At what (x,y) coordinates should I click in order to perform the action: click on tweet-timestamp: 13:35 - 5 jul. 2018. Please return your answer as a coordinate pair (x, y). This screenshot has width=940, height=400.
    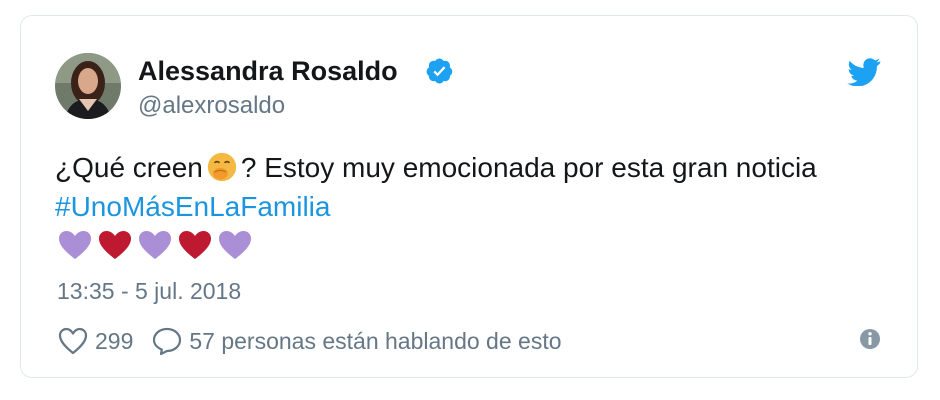
    Looking at the image, I should click on (149, 291).